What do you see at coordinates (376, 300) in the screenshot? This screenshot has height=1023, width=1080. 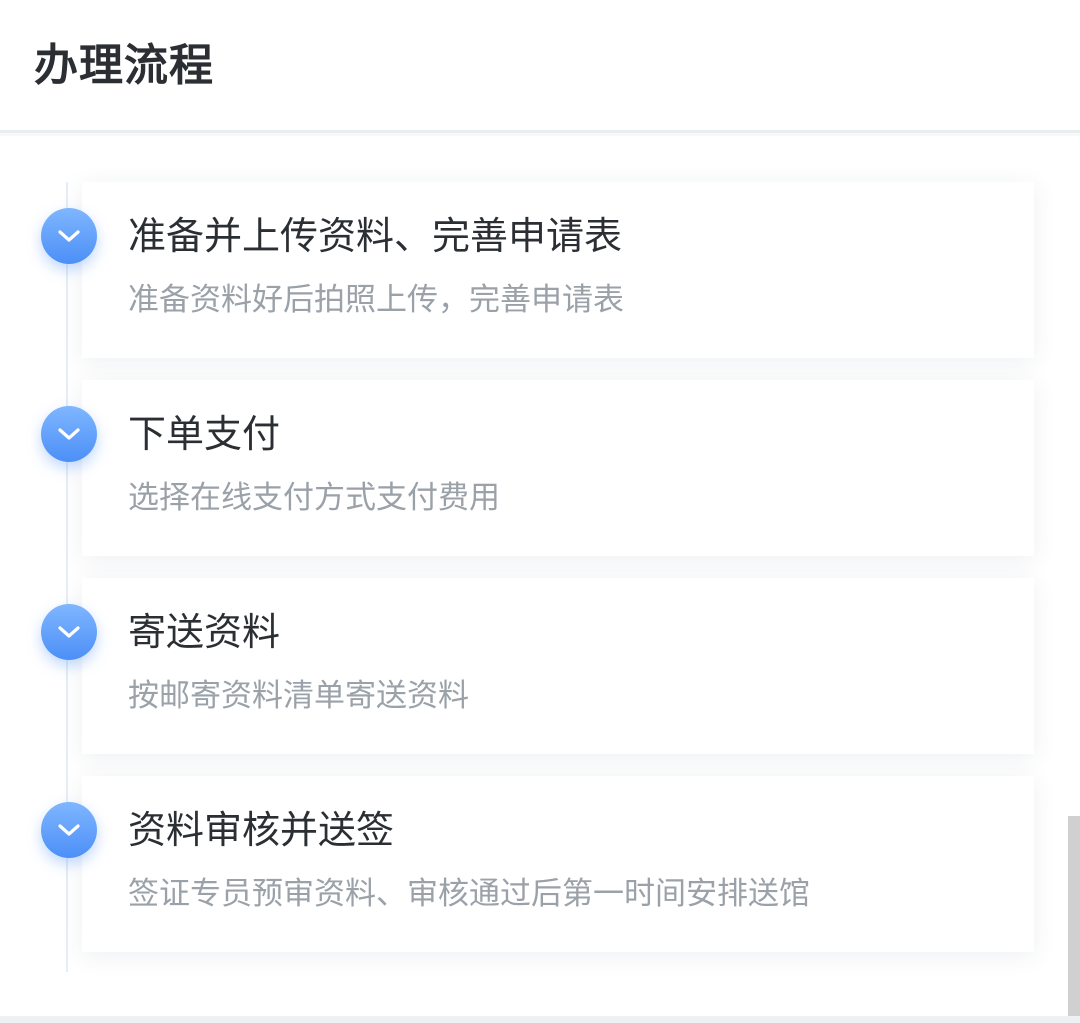 I see `step-description: 准备资料好后拍照上传，完善申请表` at bounding box center [376, 300].